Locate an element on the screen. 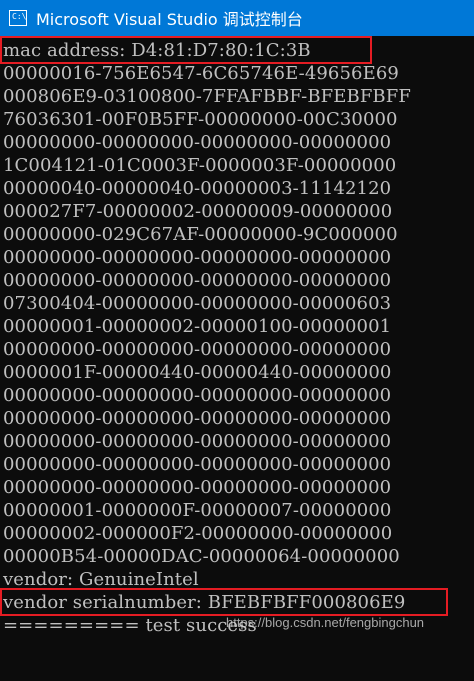  console-line: 000806E9-03100800-7FFAFBBF-BFEBFBFF is located at coordinates (207, 96).